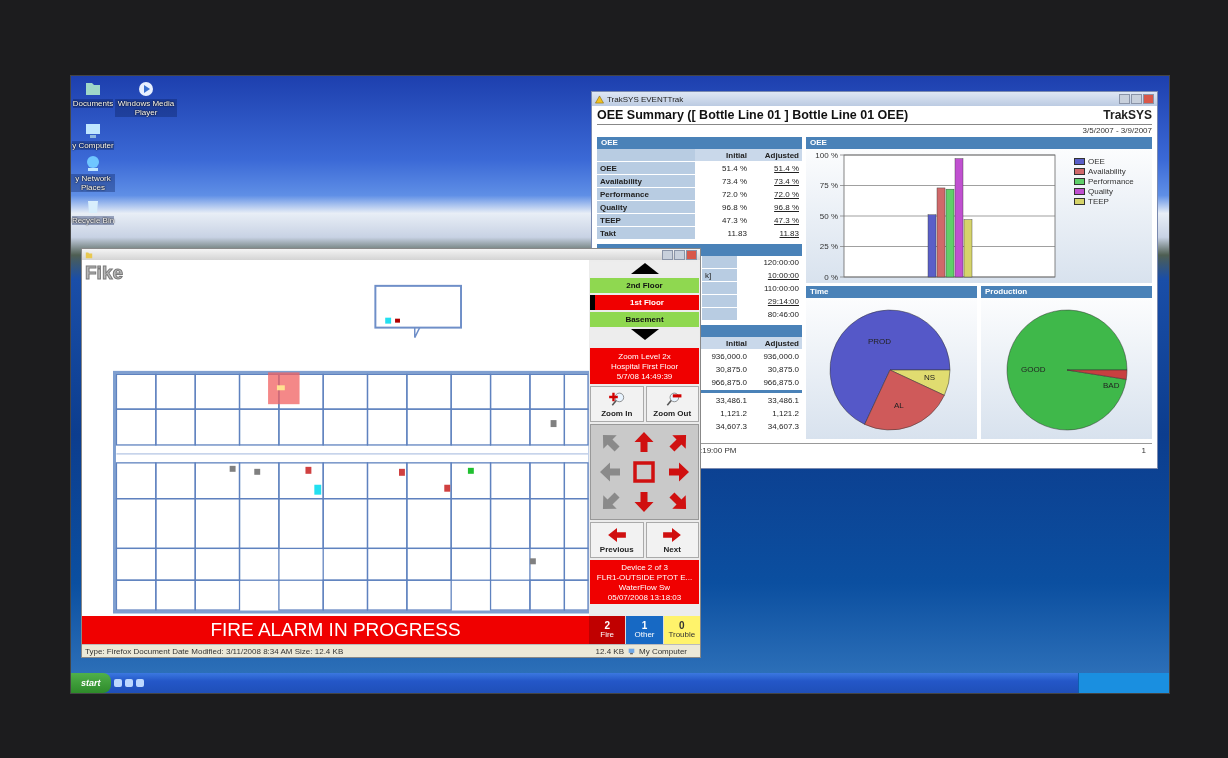 The height and width of the screenshot is (758, 1228). Describe the element at coordinates (1033, 369) in the screenshot. I see `pie-slice-label: GOOD` at that location.